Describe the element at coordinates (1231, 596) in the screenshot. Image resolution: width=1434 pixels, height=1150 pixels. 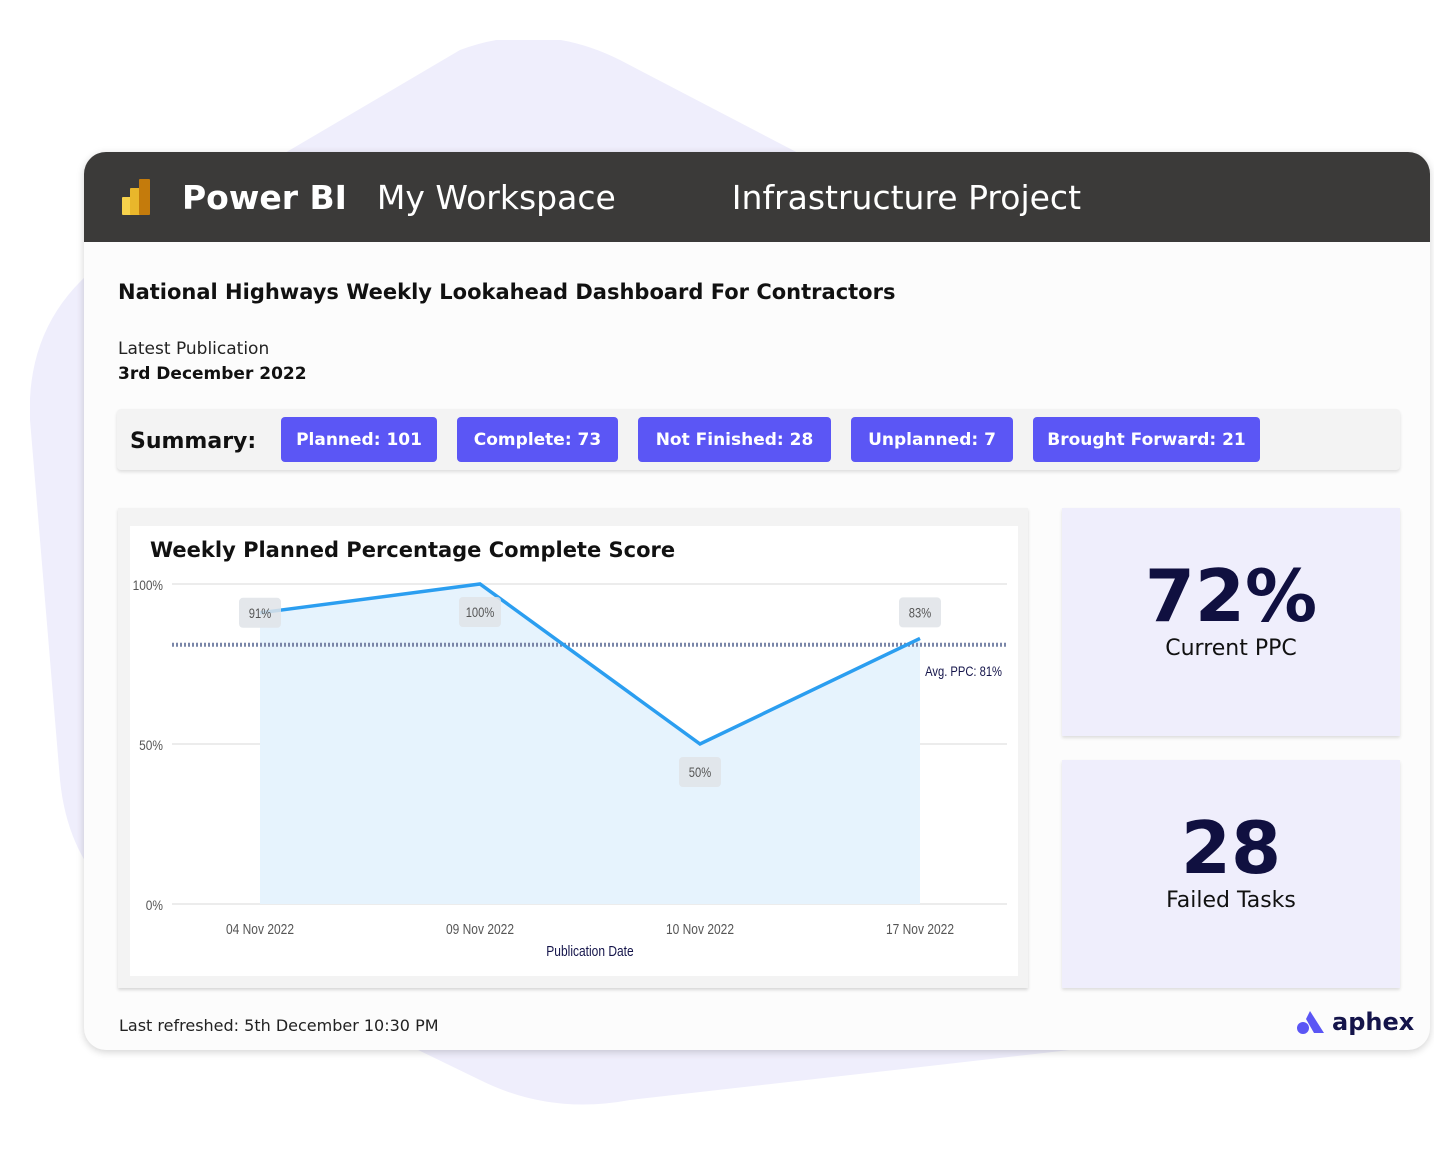
I see `current-ppc-value: 72%` at that location.